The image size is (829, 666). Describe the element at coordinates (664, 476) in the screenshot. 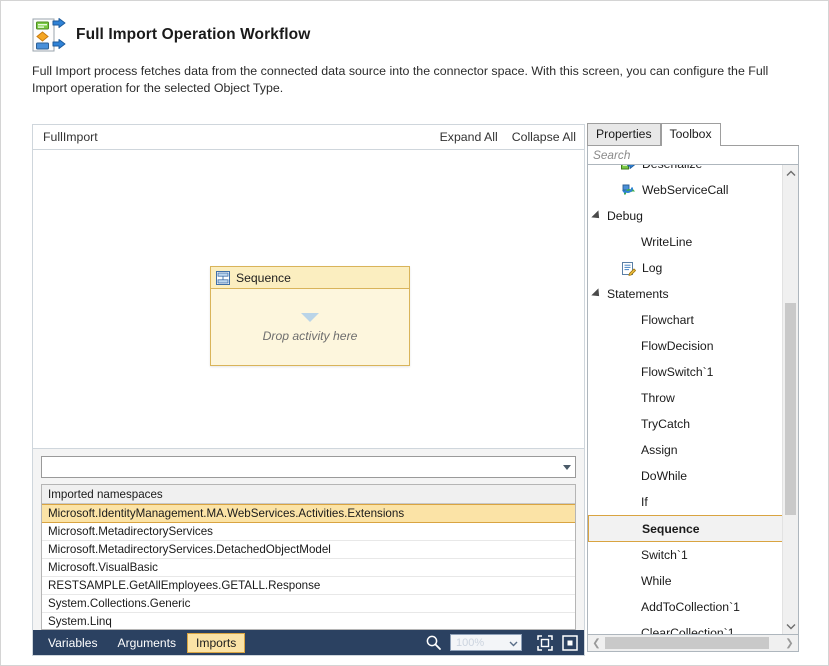

I see `toolbox-item-label: DoWhile` at that location.